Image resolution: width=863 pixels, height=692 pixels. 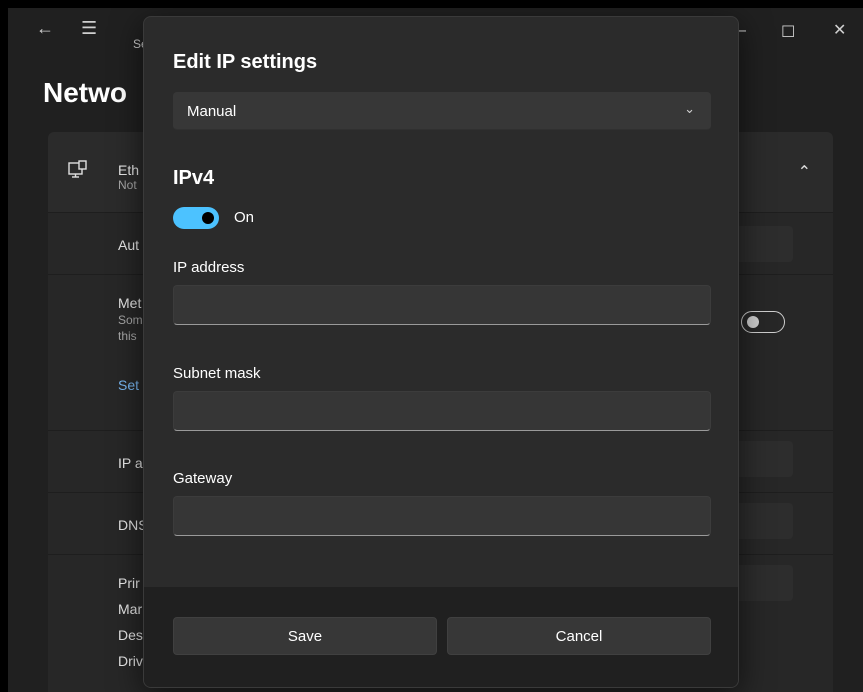 I want to click on ip-address-input, so click(x=442, y=305).